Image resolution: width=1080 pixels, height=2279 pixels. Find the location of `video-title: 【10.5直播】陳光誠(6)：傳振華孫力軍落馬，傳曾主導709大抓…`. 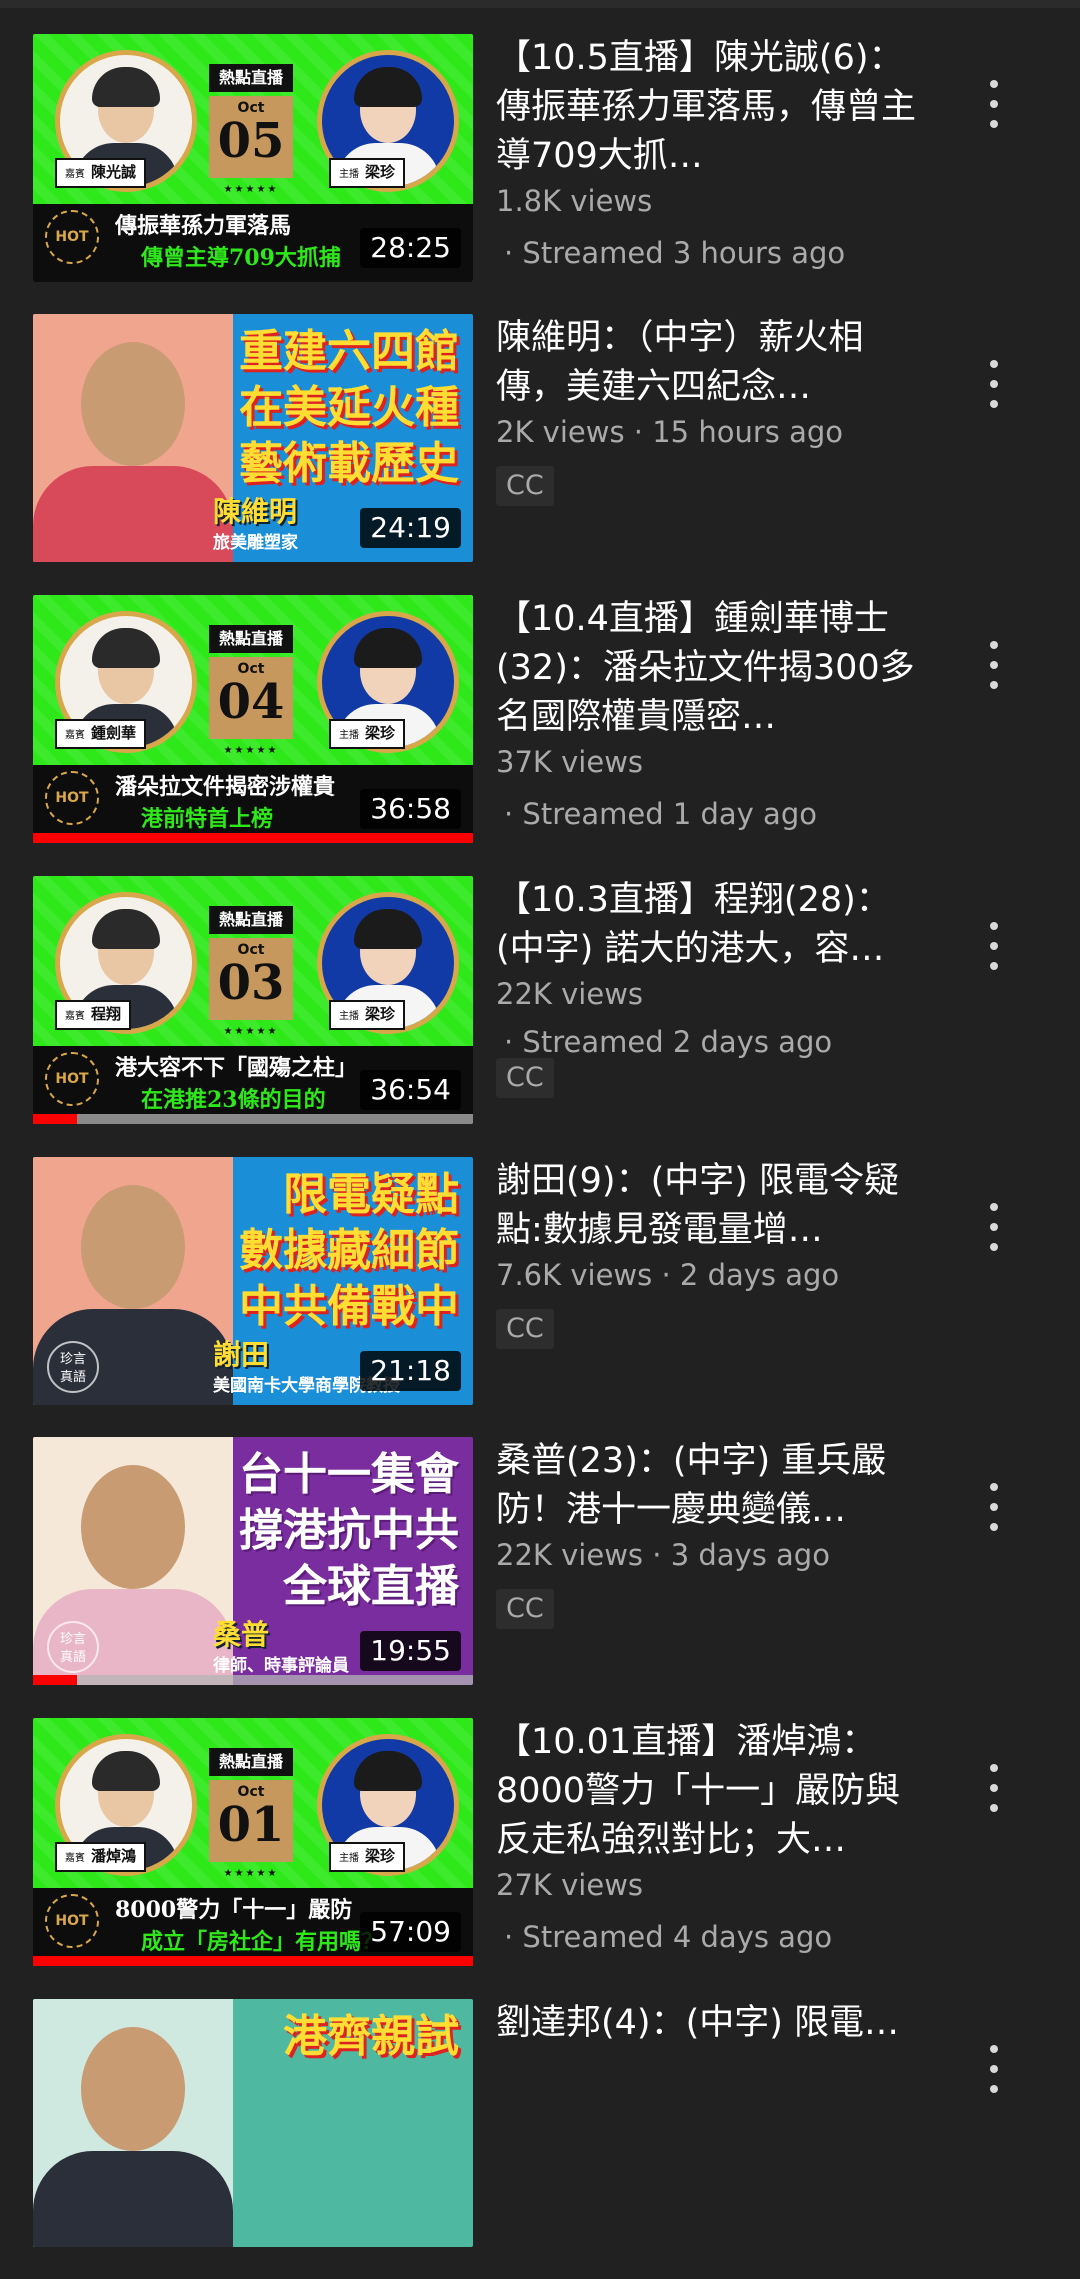

video-title: 【10.5直播】陳光誠(6)：傳振華孫力軍落馬，傳曾主導709大抓… is located at coordinates (706, 107).